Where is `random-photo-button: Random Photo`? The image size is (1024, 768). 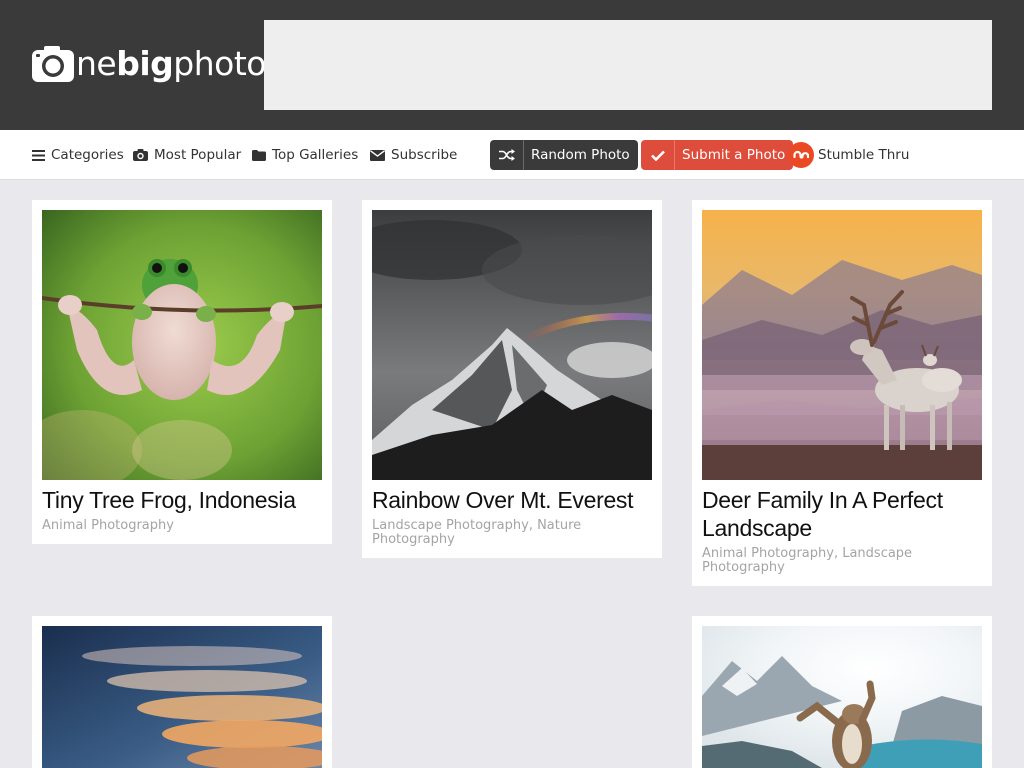
random-photo-button: Random Photo is located at coordinates (564, 155).